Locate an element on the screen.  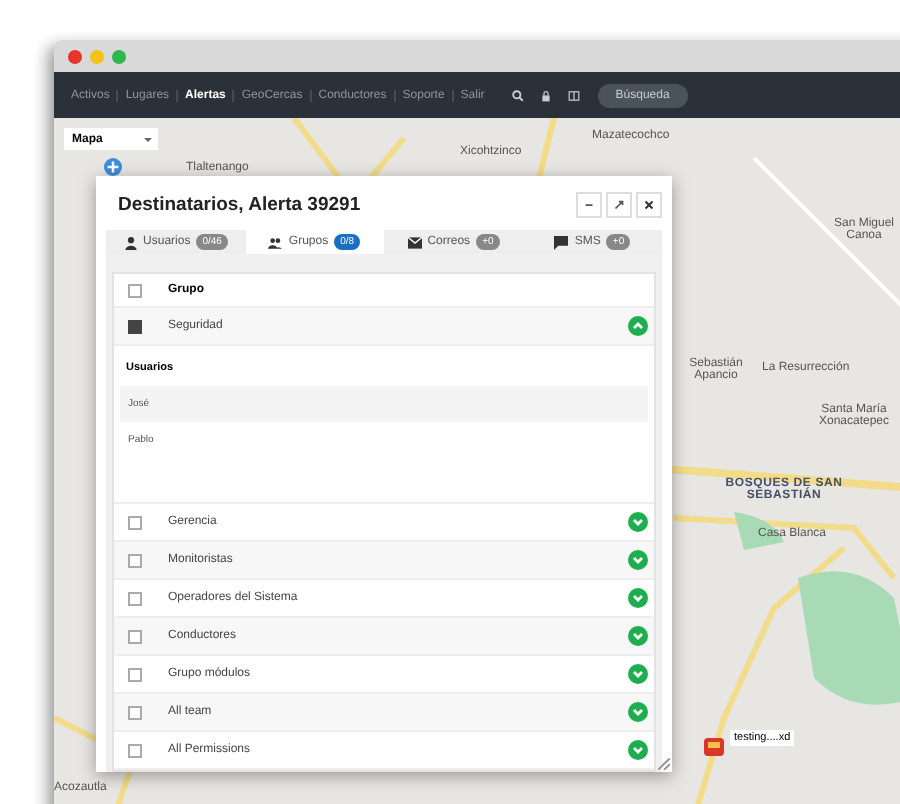
panel-icon is located at coordinates (573, 95).